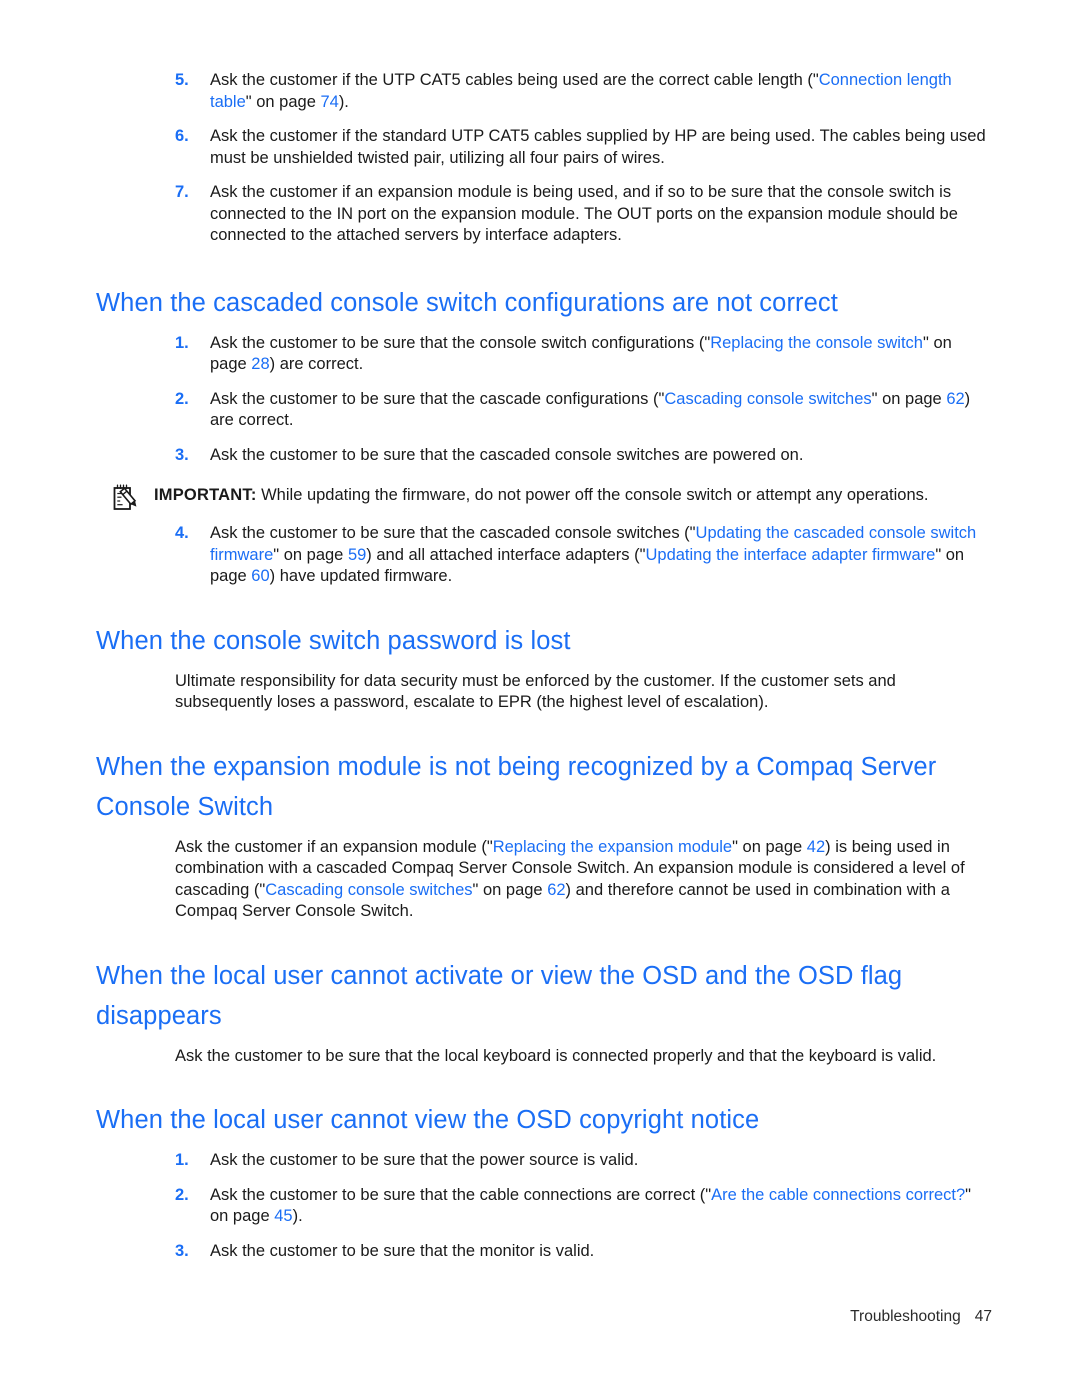  I want to click on list-number: 6., so click(182, 136).